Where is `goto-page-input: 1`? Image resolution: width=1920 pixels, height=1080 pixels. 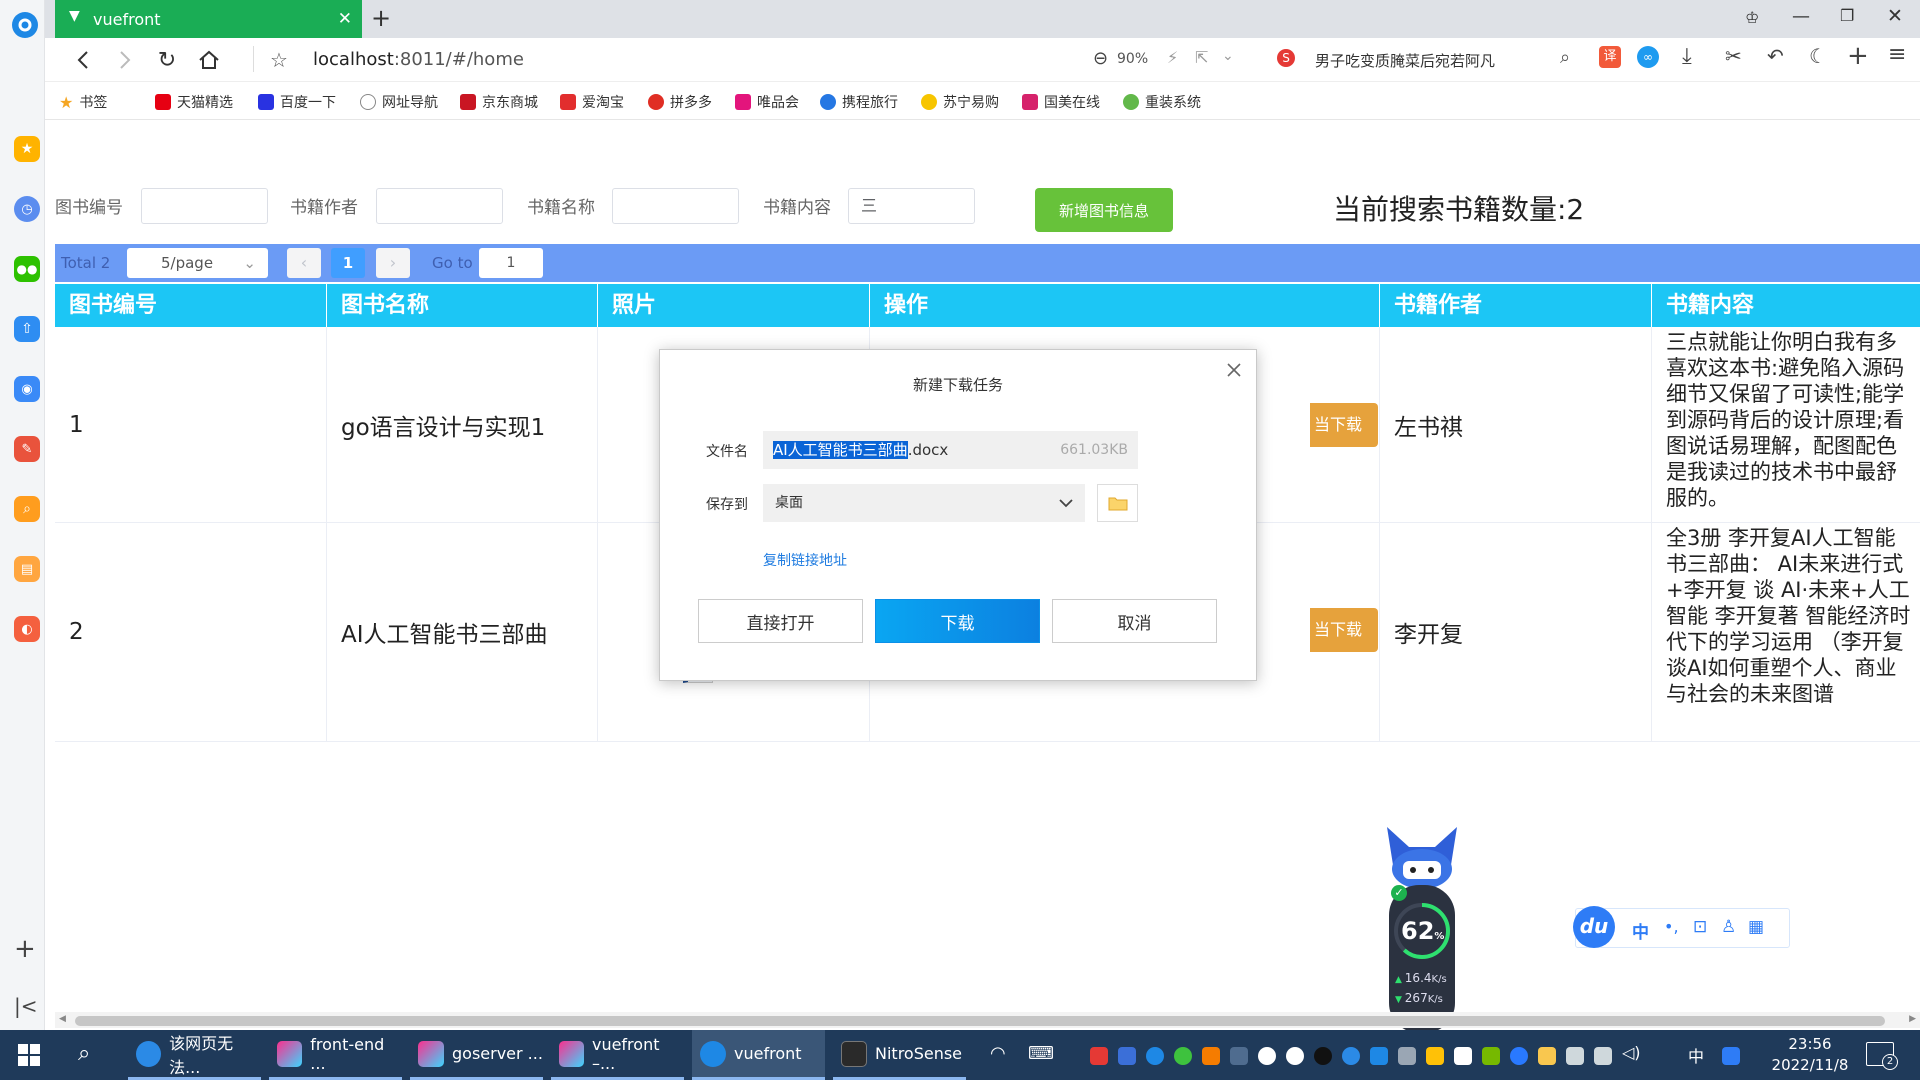 goto-page-input: 1 is located at coordinates (511, 263).